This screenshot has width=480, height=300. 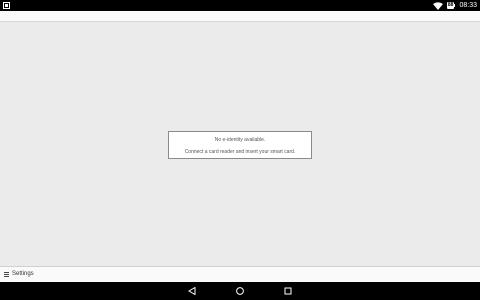 What do you see at coordinates (6, 274) in the screenshot?
I see `menu-icon` at bounding box center [6, 274].